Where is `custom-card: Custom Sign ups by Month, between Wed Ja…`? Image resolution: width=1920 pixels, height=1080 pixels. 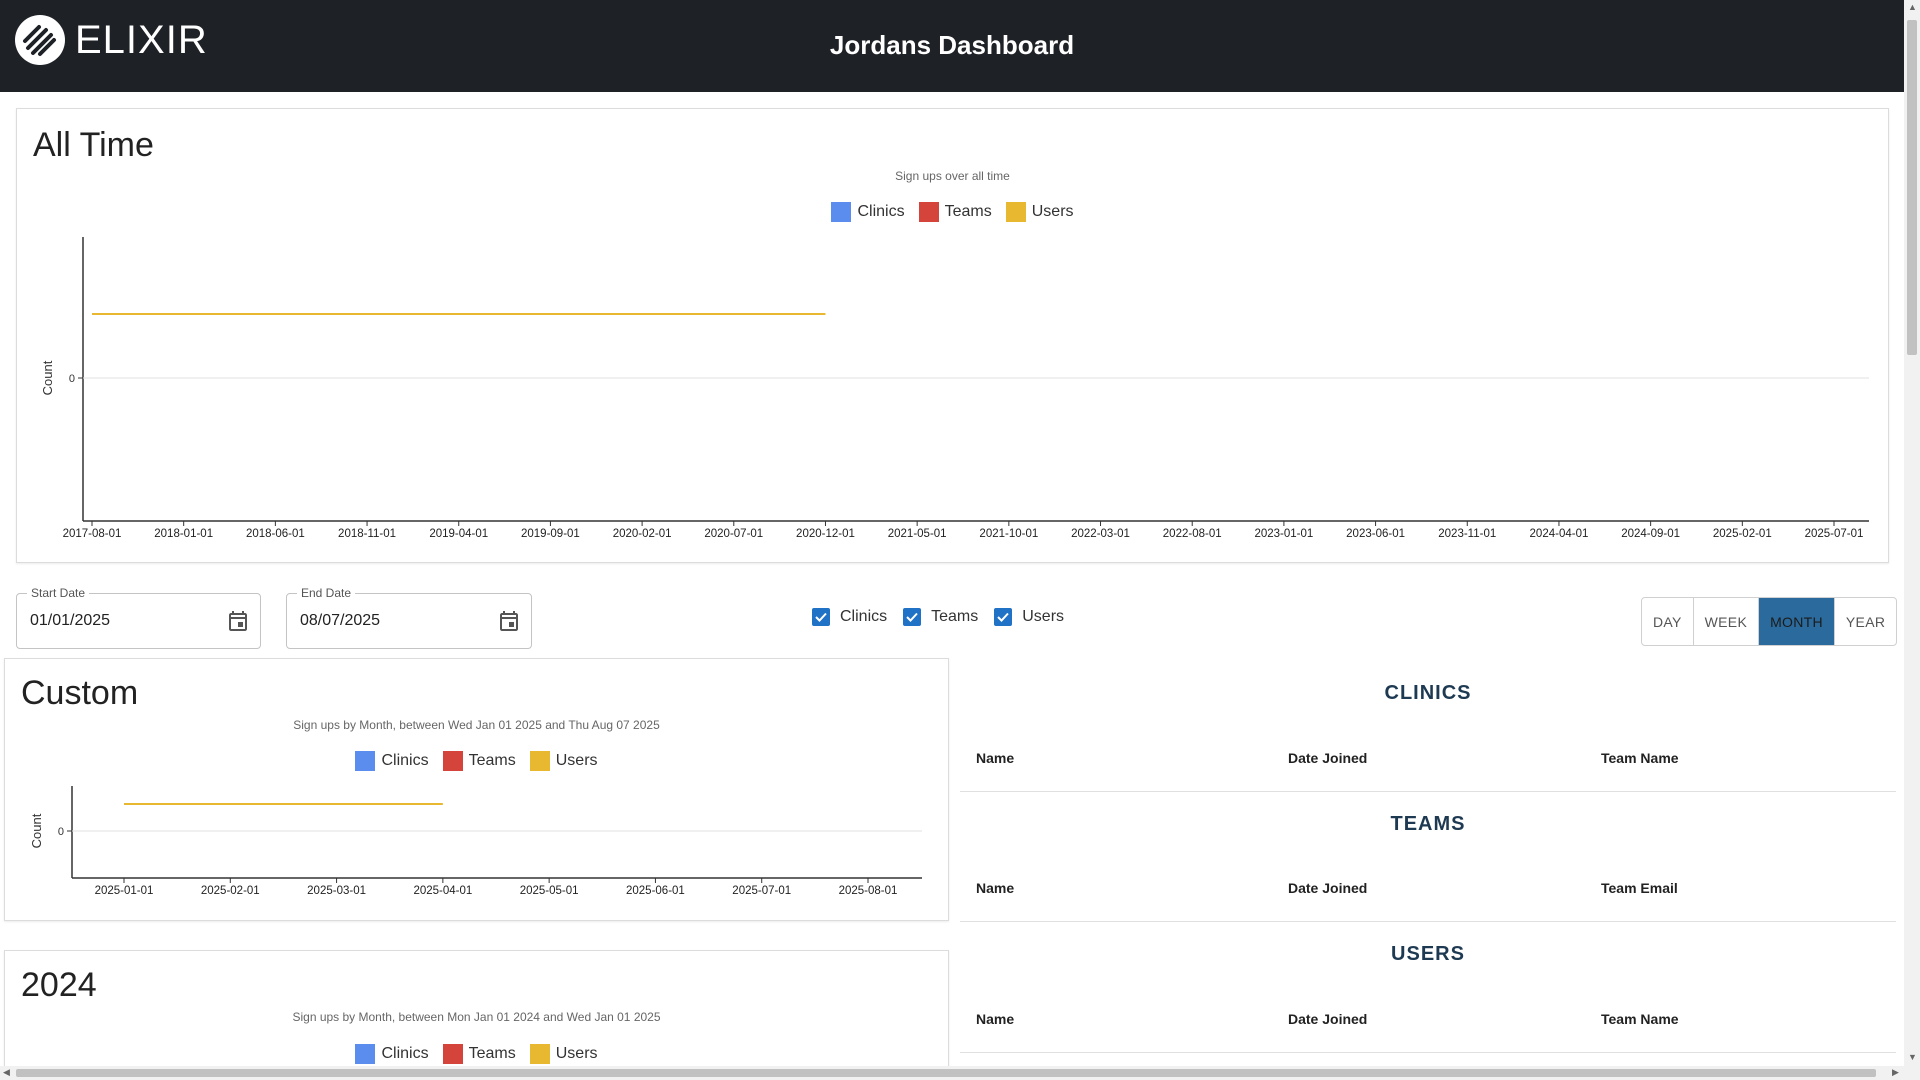
custom-card: Custom Sign ups by Month, between Wed Ja… is located at coordinates (476, 789).